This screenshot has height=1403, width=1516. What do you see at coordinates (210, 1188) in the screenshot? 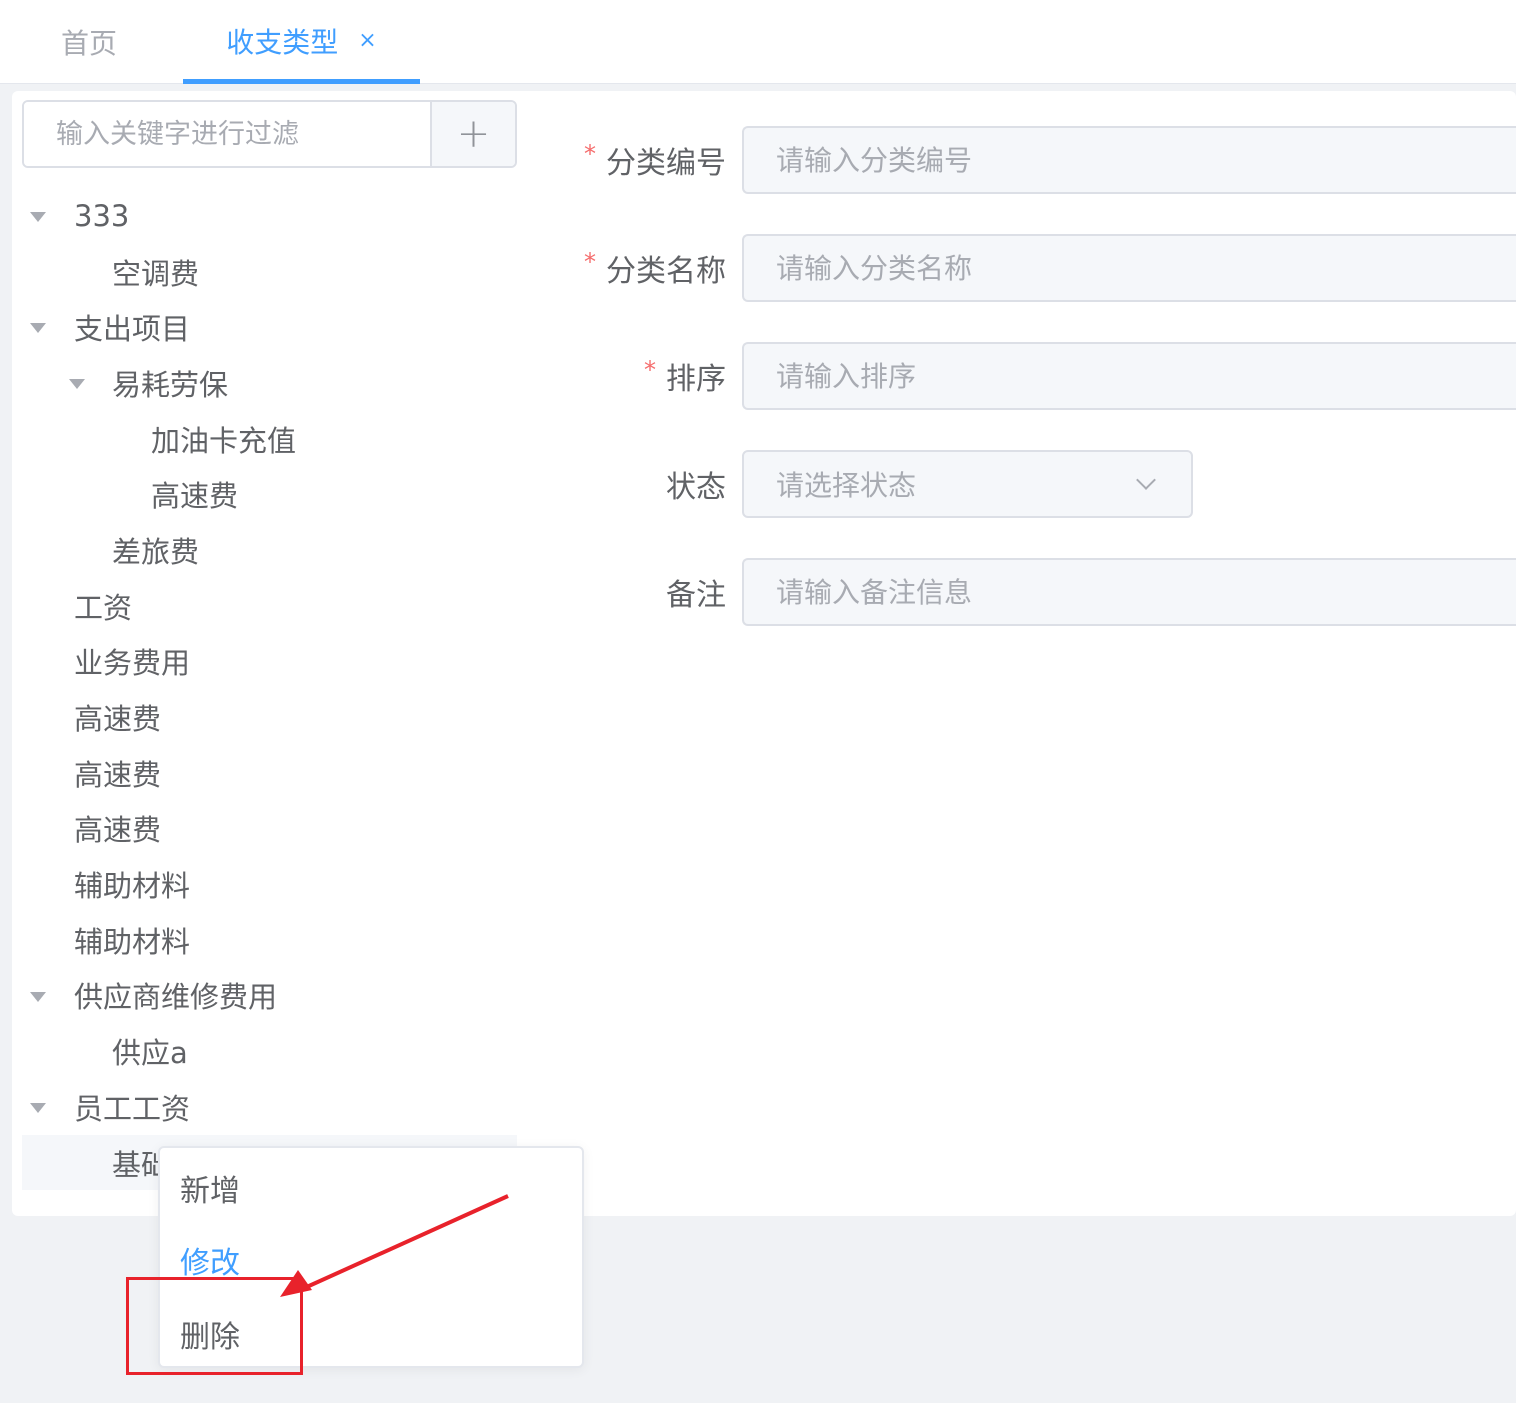
I see `menu-item-add: 新增` at bounding box center [210, 1188].